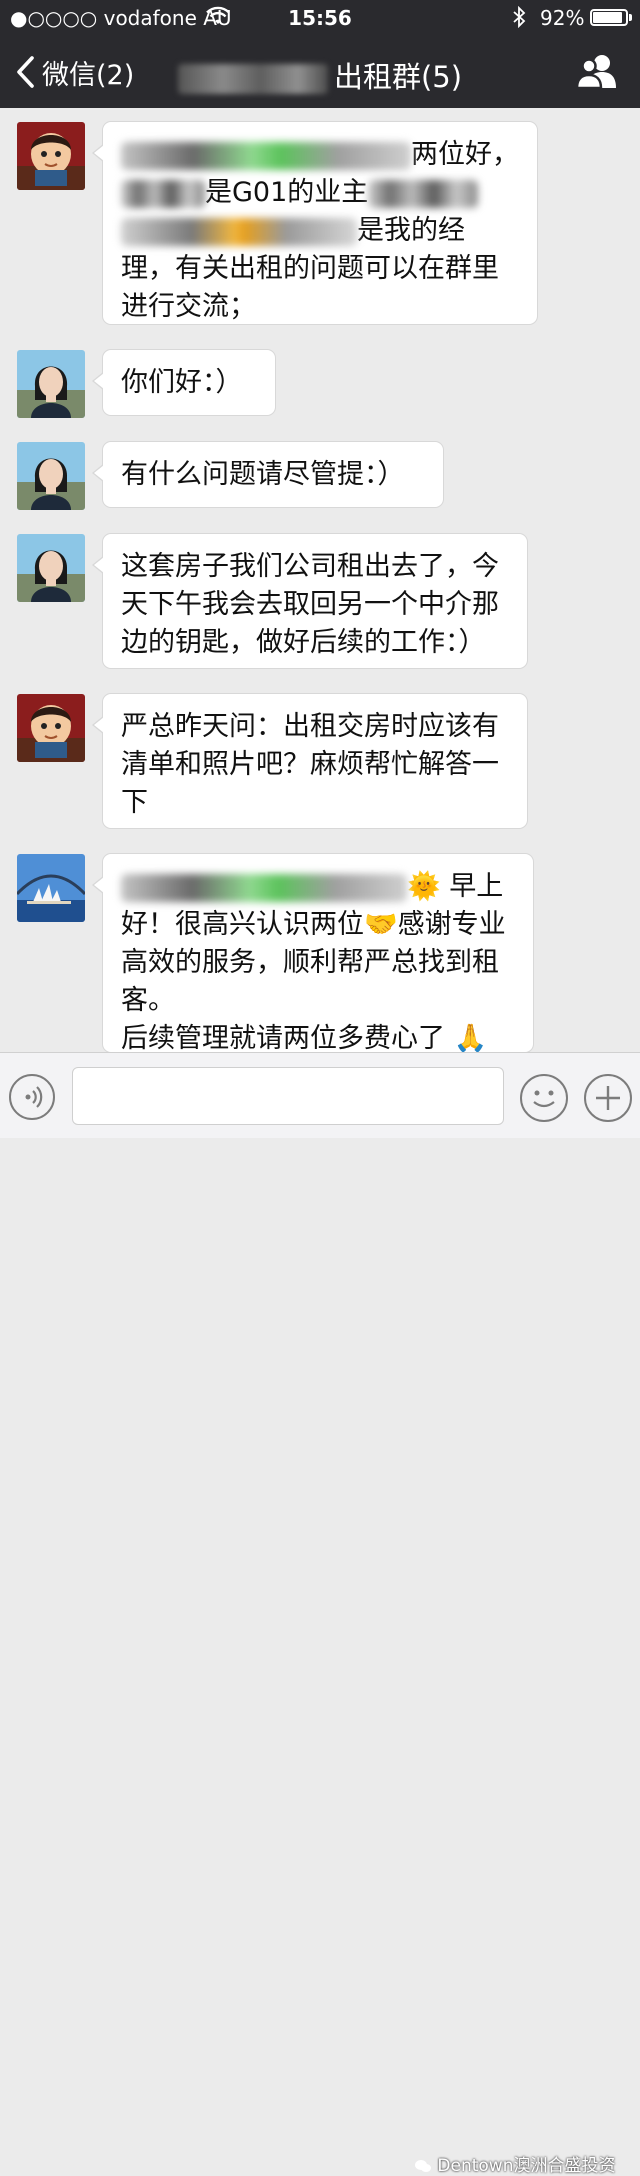 Image resolution: width=640 pixels, height=2176 pixels. What do you see at coordinates (252, 79) in the screenshot?
I see `redacted-group-name` at bounding box center [252, 79].